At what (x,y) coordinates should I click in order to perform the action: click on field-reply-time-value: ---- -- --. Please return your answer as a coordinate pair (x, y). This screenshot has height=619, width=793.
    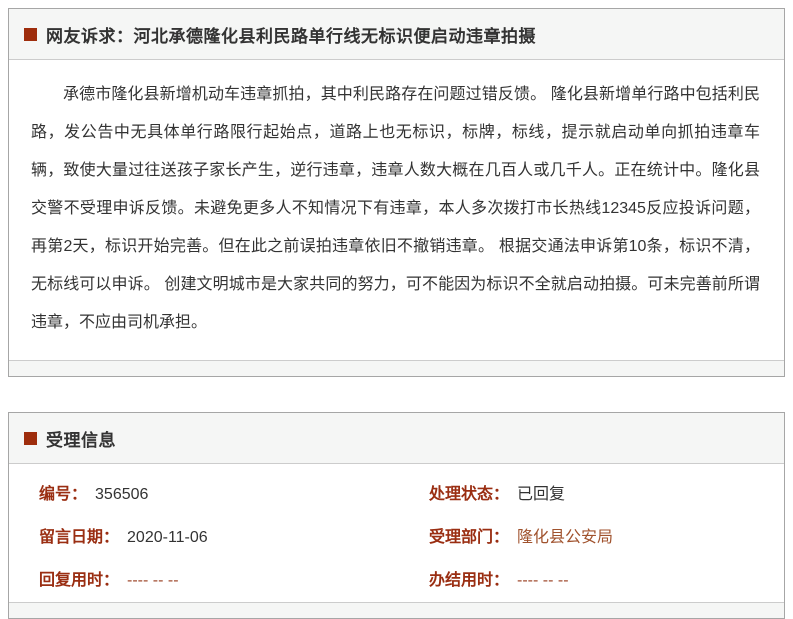
    Looking at the image, I should click on (153, 580).